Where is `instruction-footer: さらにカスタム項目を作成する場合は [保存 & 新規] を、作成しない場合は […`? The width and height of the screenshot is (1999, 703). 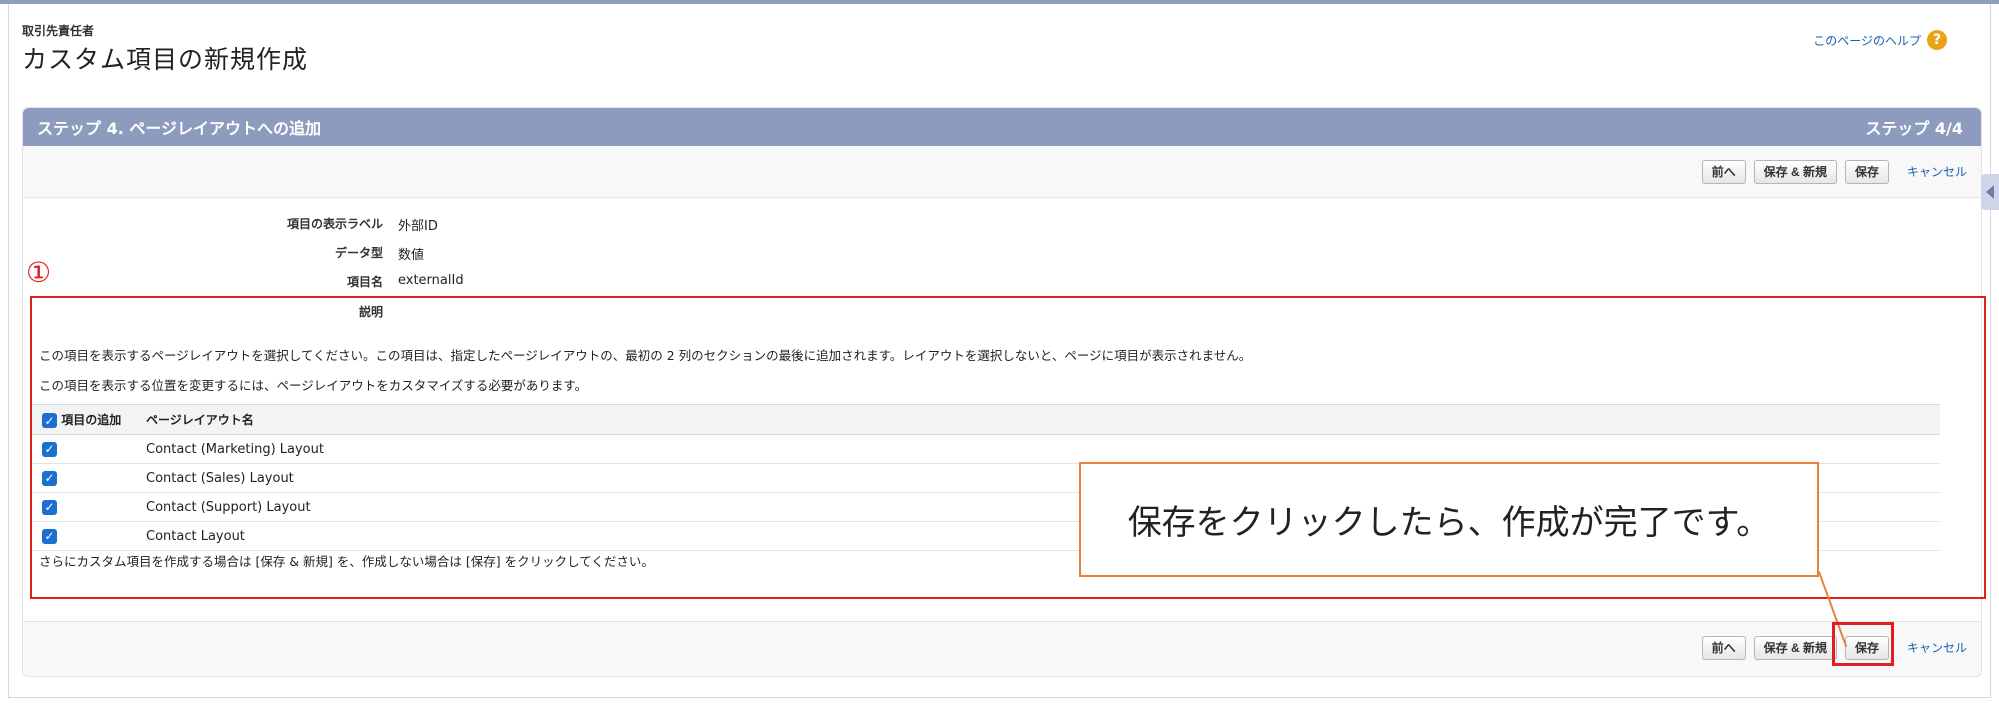 instruction-footer: さらにカスタム項目を作成する場合は [保存 & 新規] を、作成しない場合は [… is located at coordinates (346, 561).